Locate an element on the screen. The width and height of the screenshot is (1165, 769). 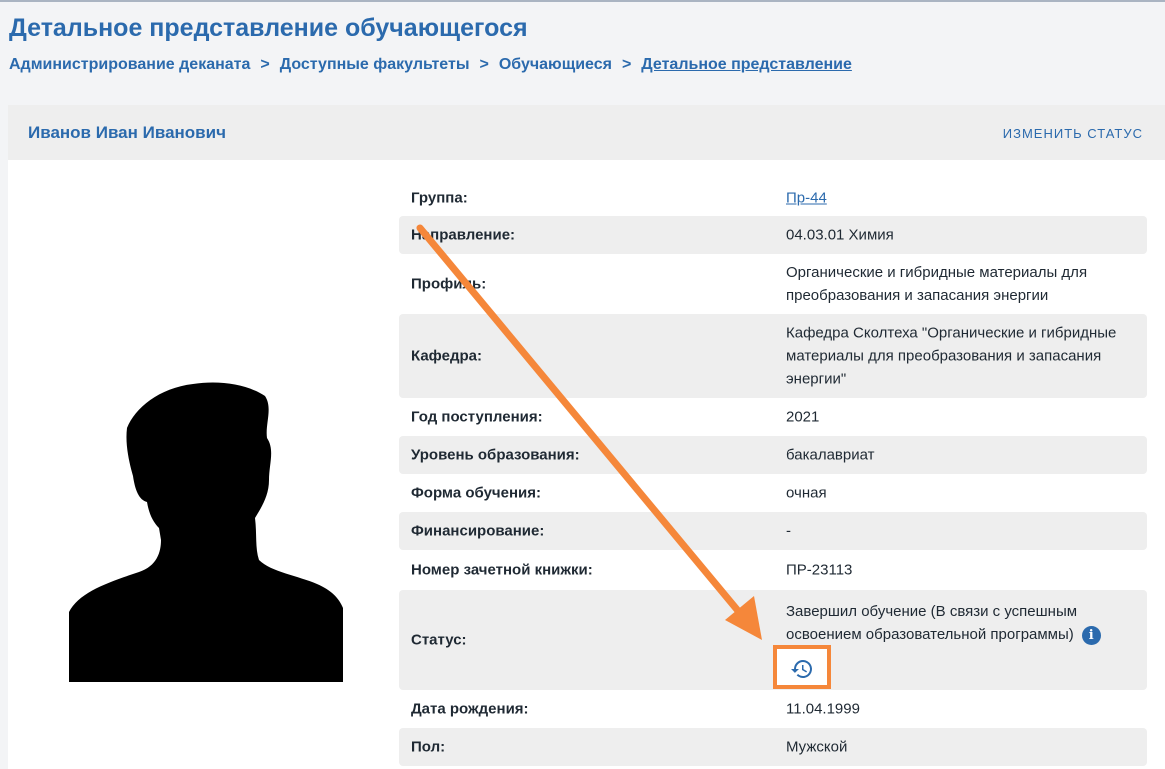
field-row-education-level: Уровень образования: бакалавриат is located at coordinates (773, 455).